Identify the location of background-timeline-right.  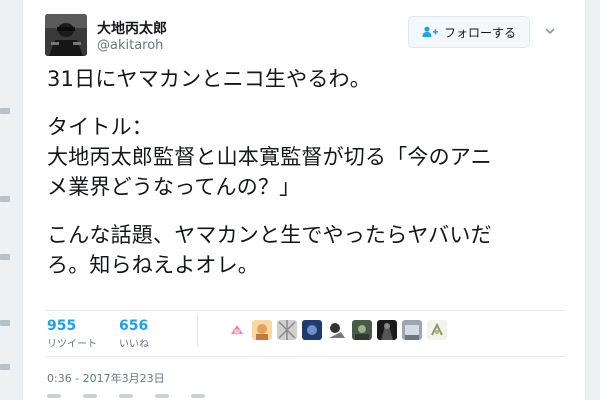
(593, 200).